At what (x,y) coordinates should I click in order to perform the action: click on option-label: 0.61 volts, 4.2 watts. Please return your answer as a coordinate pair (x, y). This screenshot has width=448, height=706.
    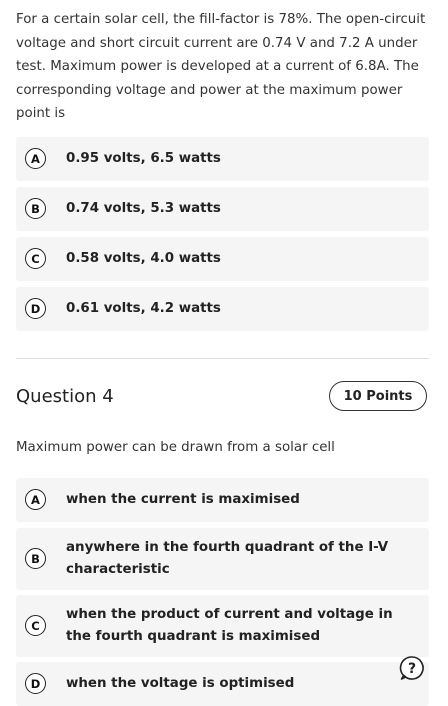
    Looking at the image, I should click on (143, 308).